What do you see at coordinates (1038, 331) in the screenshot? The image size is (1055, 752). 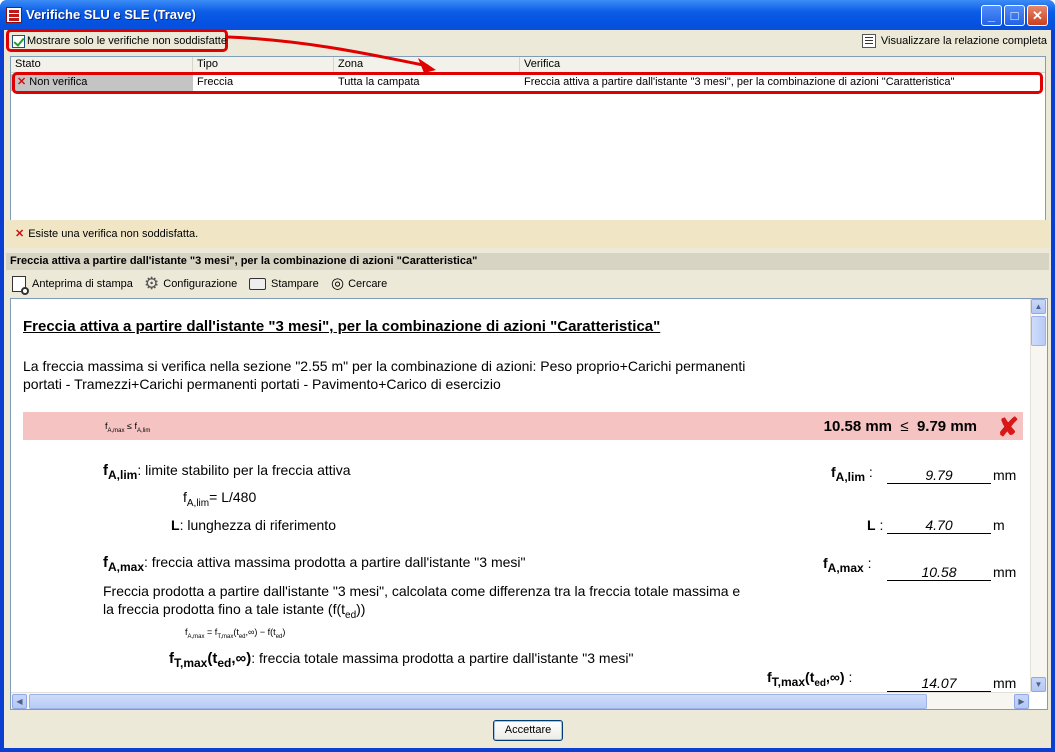 I see `vertical-scroll-thumb` at bounding box center [1038, 331].